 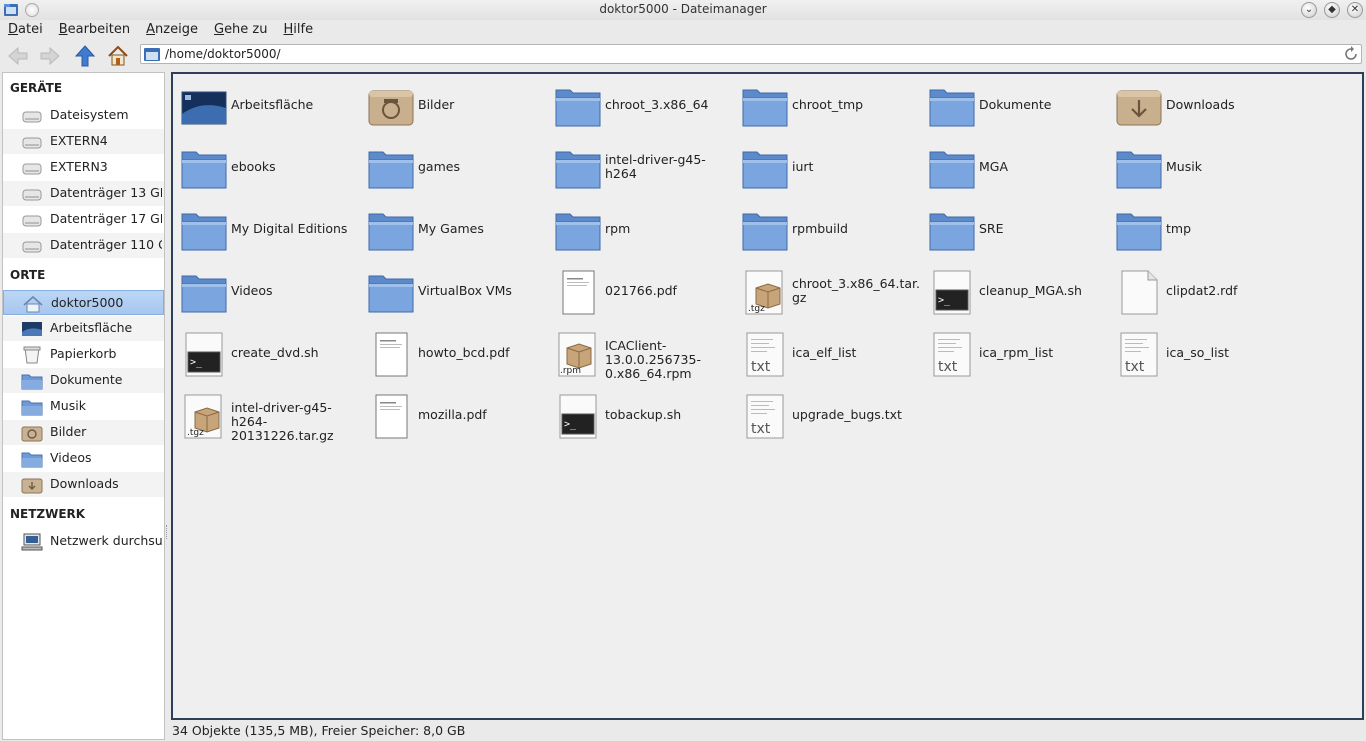 What do you see at coordinates (152, 54) in the screenshot?
I see `folder-home-icon` at bounding box center [152, 54].